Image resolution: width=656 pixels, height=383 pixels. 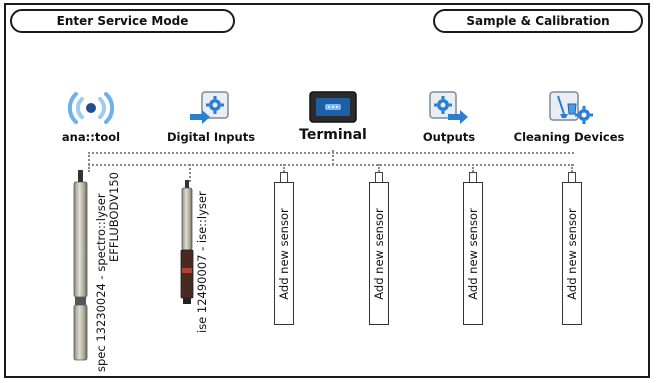 I want to click on ise-probe-image, so click(x=187, y=243).